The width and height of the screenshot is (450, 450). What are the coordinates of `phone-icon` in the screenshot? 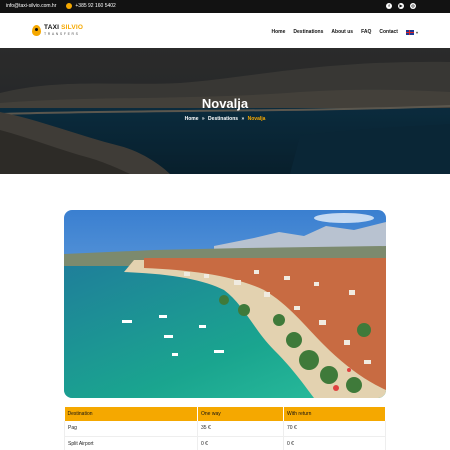 It's located at (69, 6).